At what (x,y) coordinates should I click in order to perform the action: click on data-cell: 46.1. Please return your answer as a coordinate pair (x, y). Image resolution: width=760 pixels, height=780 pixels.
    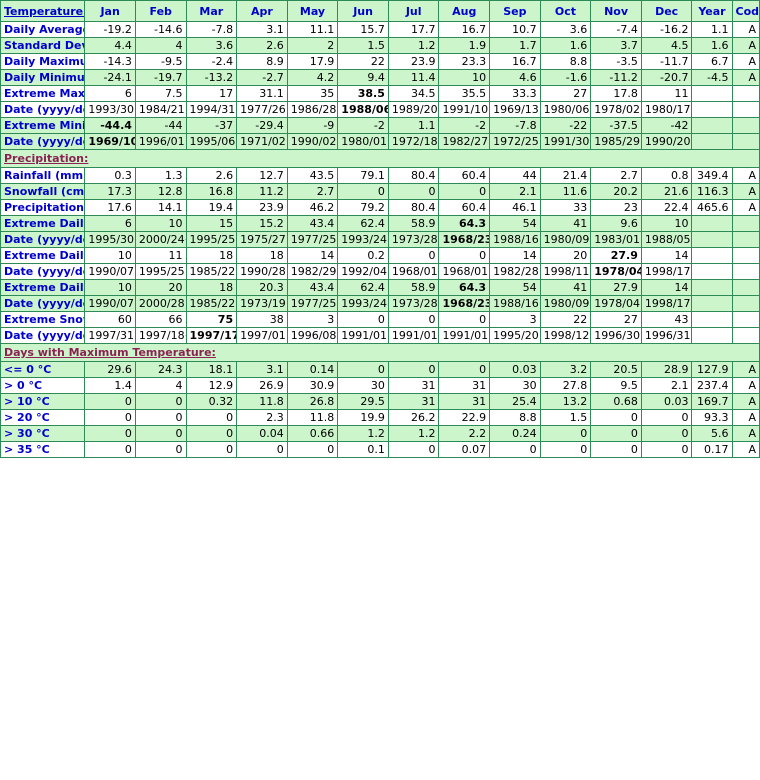
    Looking at the image, I should click on (515, 207).